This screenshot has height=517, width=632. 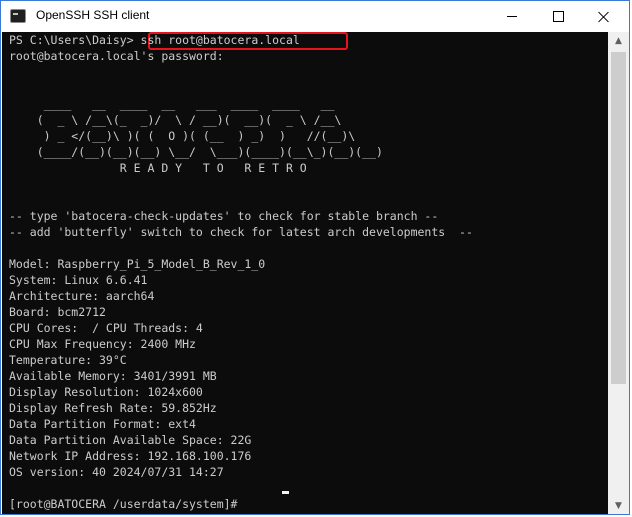 I want to click on scroll-up-arrow-icon: ▲, so click(x=618, y=40).